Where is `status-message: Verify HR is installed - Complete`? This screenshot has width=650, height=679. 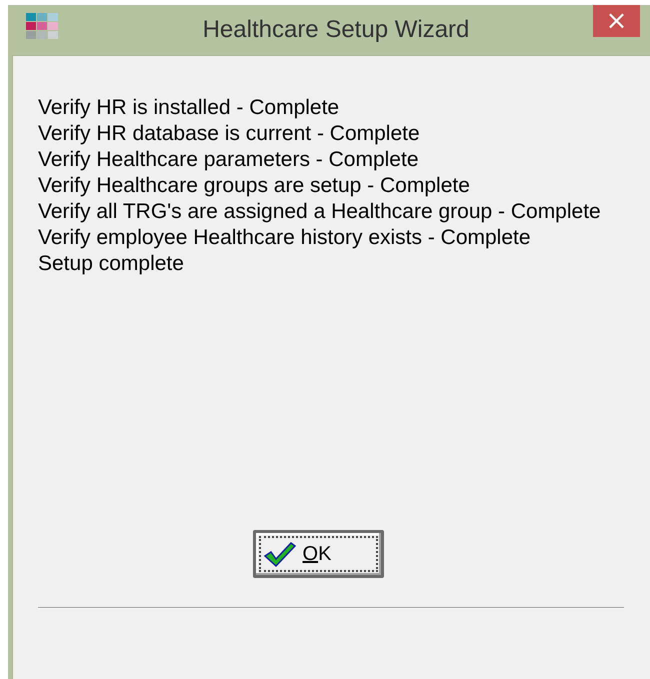 status-message: Verify HR is installed - Complete is located at coordinates (189, 108).